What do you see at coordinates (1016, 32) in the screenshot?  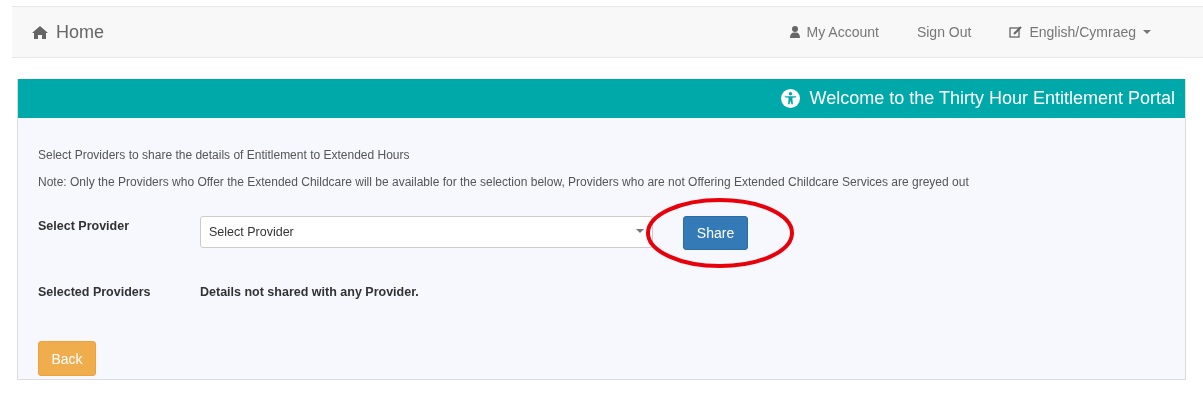 I see `edit-icon` at bounding box center [1016, 32].